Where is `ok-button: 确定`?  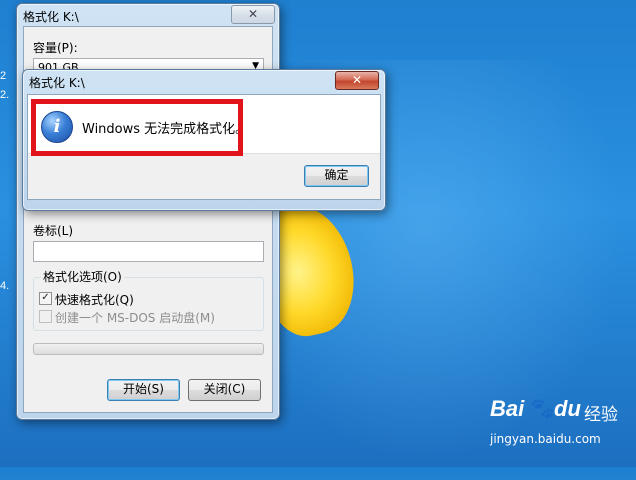 ok-button: 确定 is located at coordinates (336, 176).